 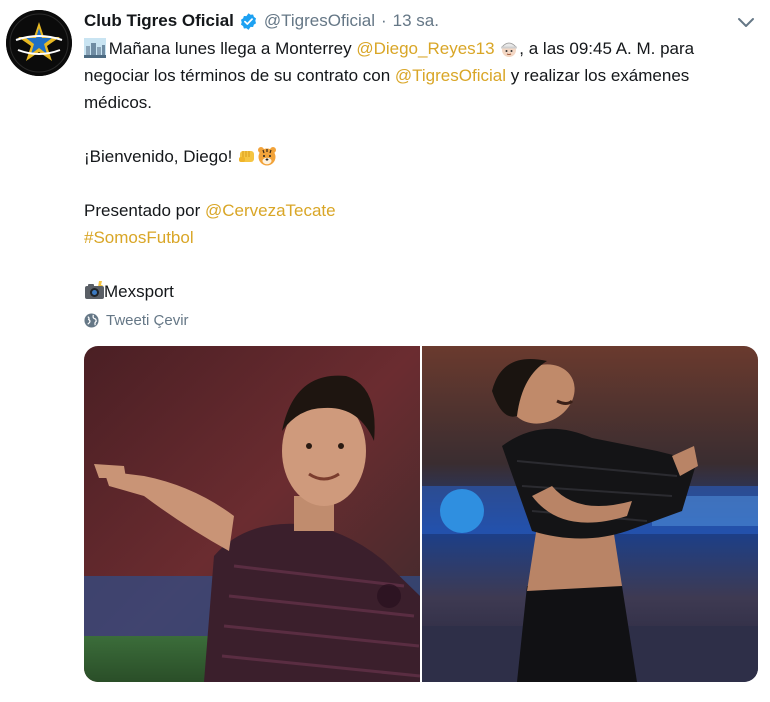 I want to click on verified-badge-icon, so click(x=248, y=21).